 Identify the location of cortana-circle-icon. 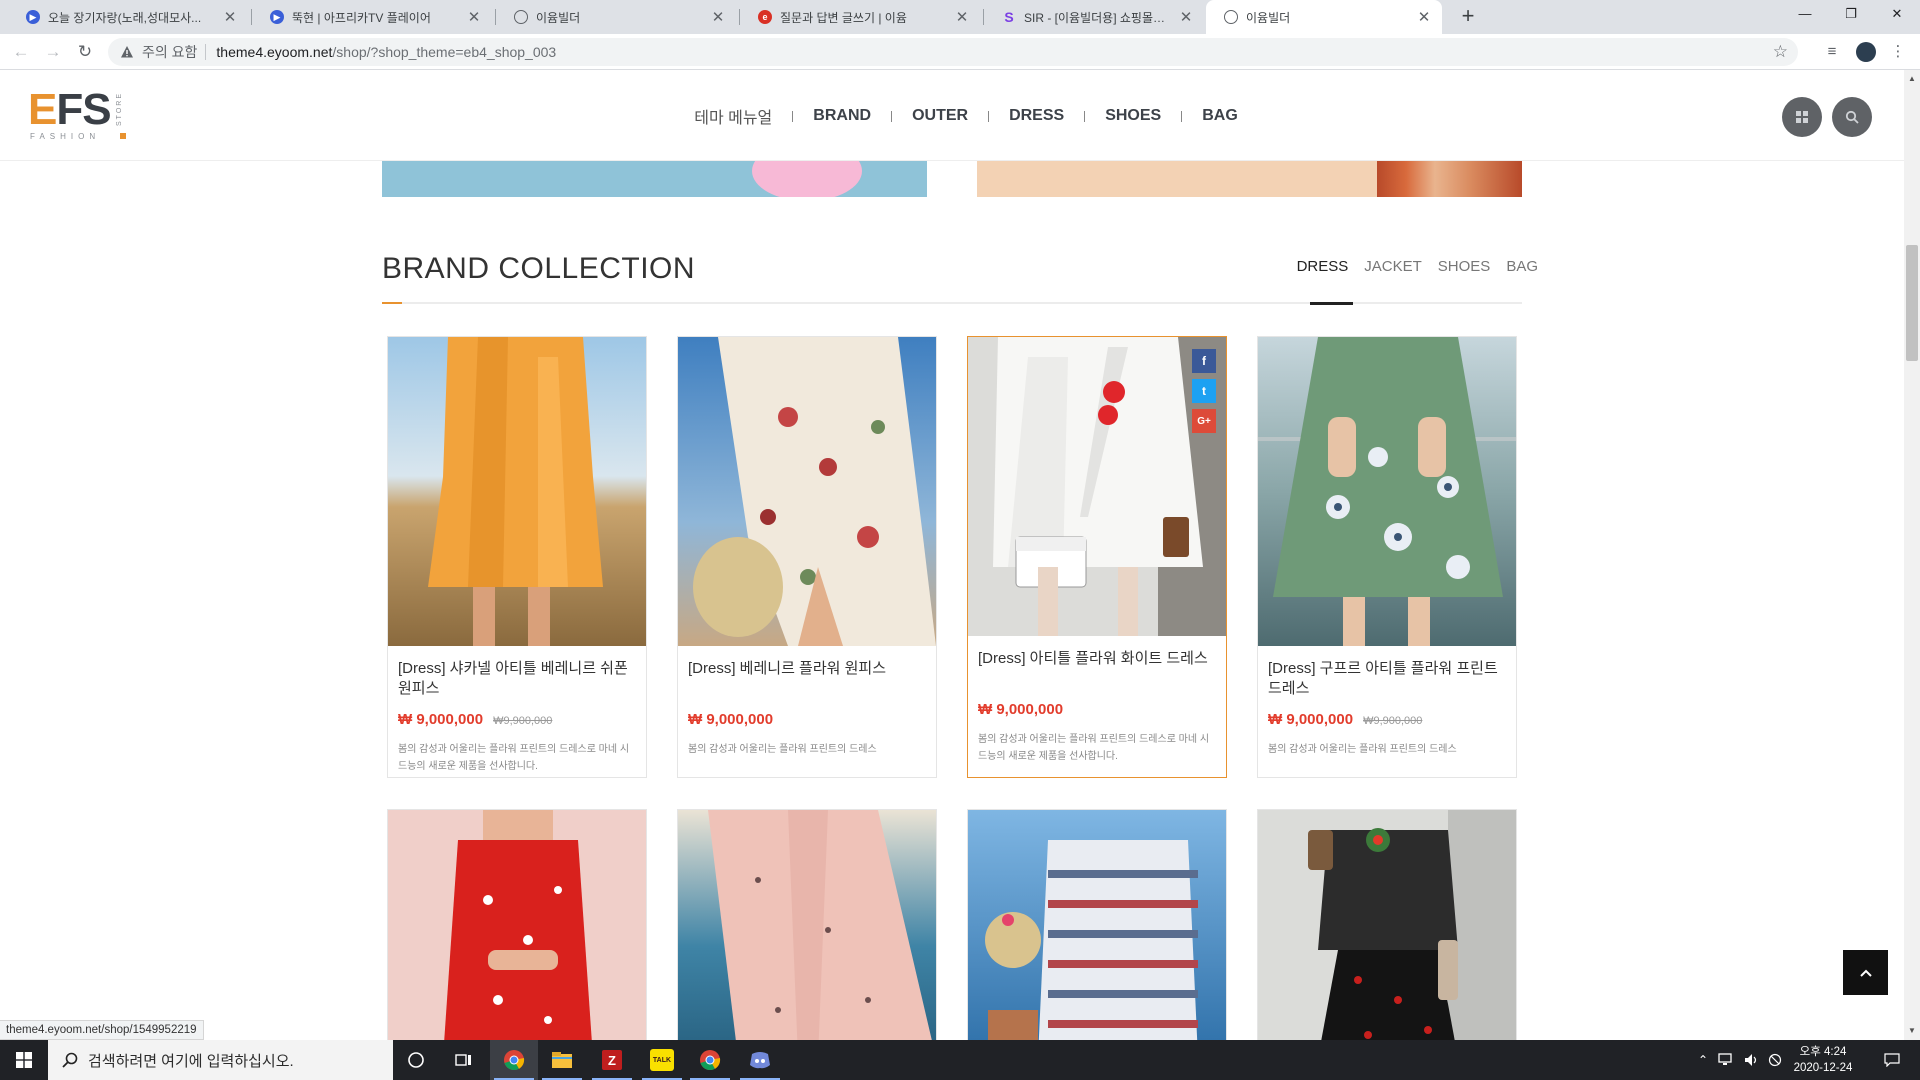
(416, 1060).